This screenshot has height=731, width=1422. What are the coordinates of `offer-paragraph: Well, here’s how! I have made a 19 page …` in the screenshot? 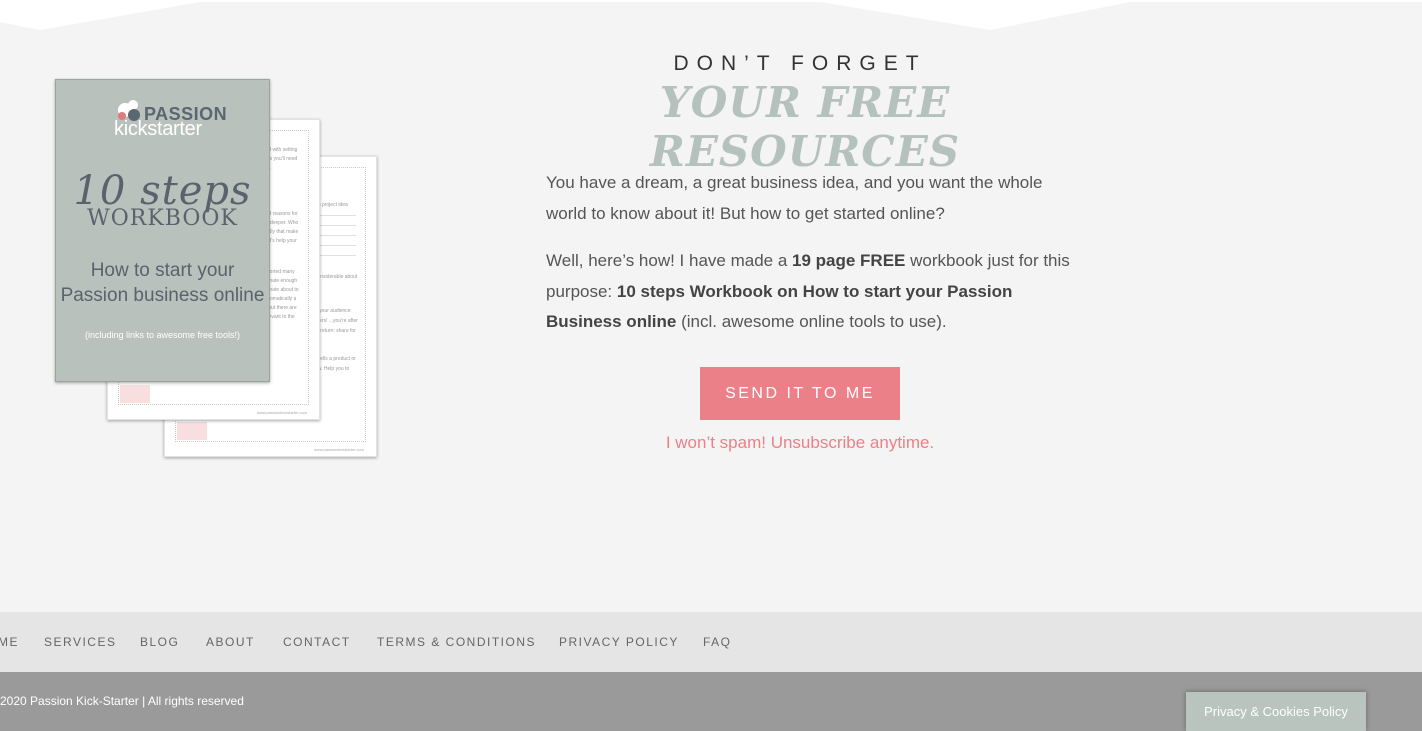 It's located at (808, 291).